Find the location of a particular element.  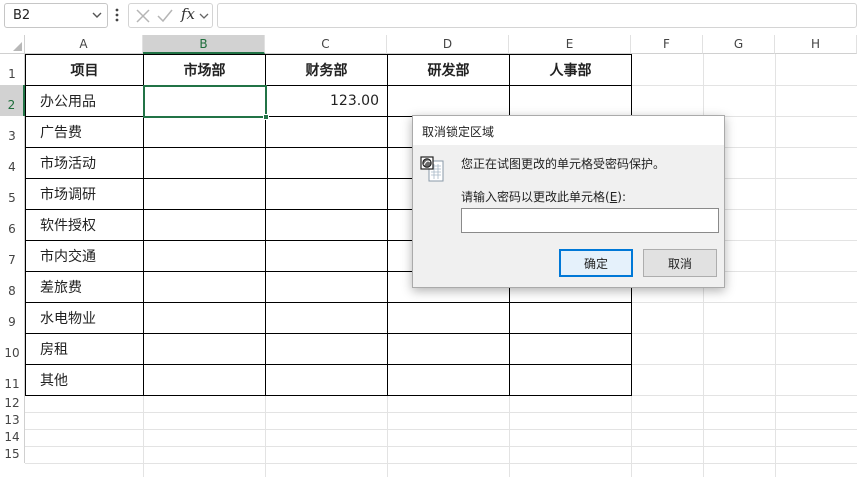

row-label-cell: 软件授权 is located at coordinates (84, 225).